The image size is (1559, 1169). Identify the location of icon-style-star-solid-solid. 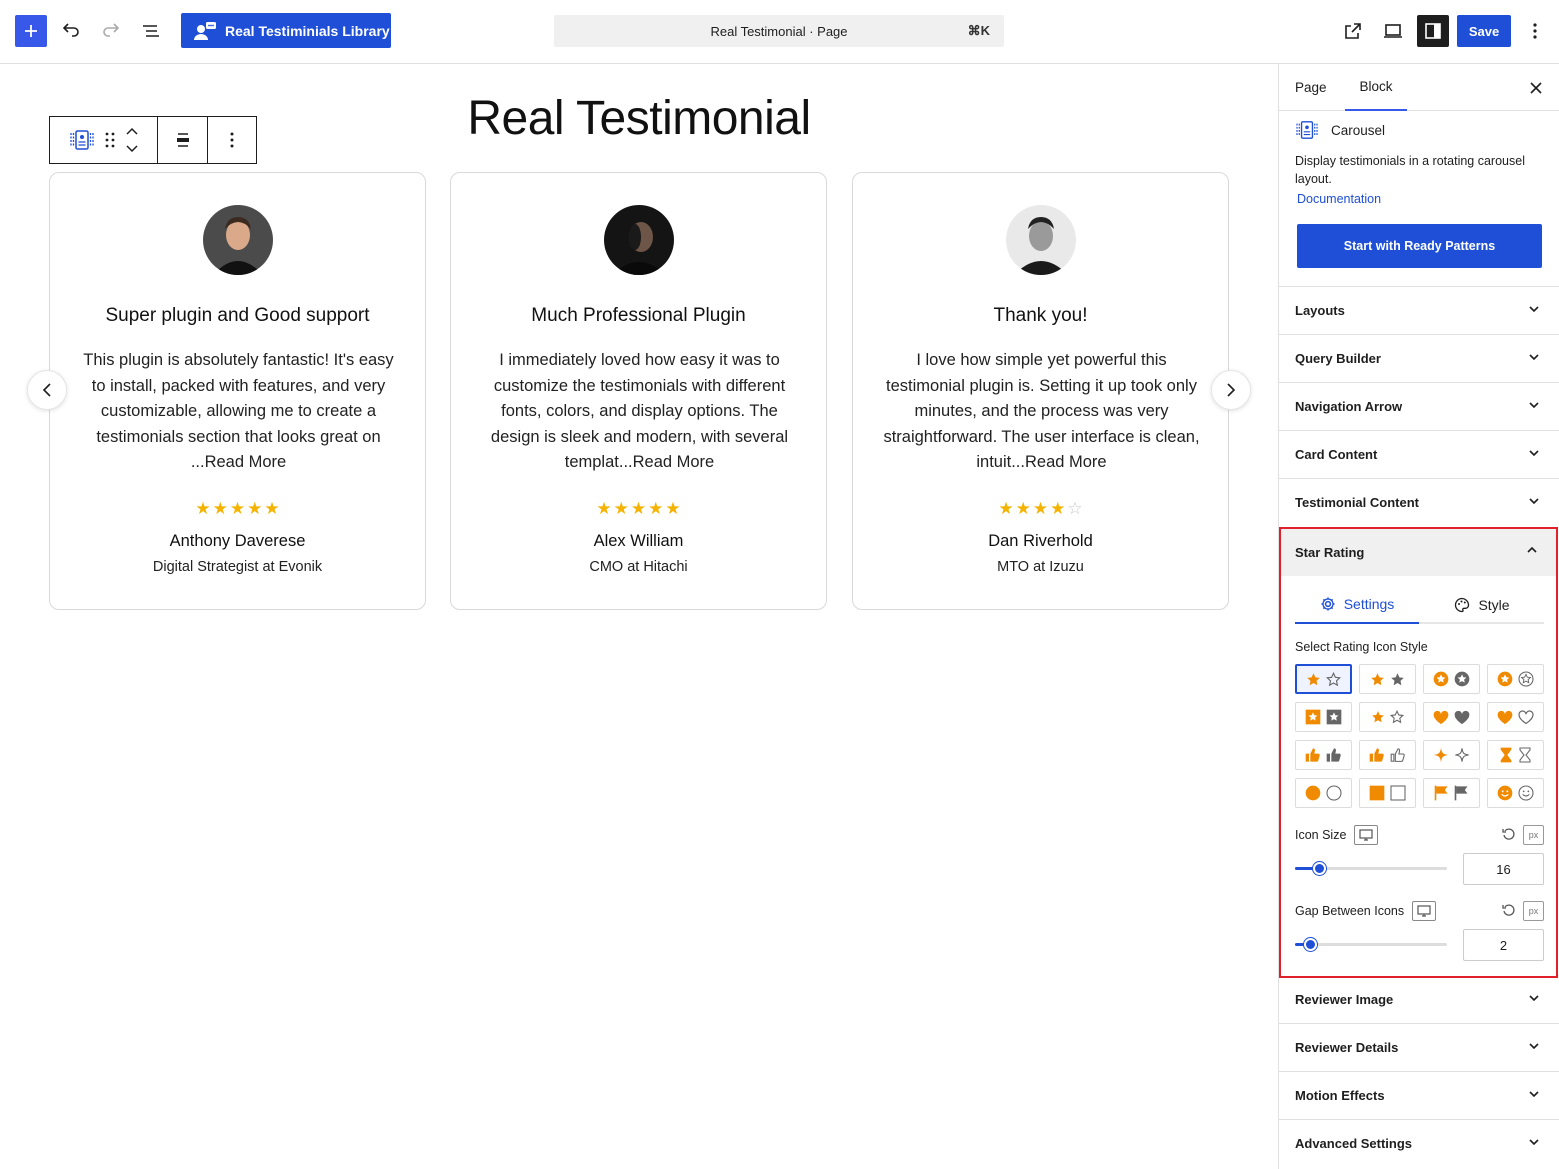
(1387, 679).